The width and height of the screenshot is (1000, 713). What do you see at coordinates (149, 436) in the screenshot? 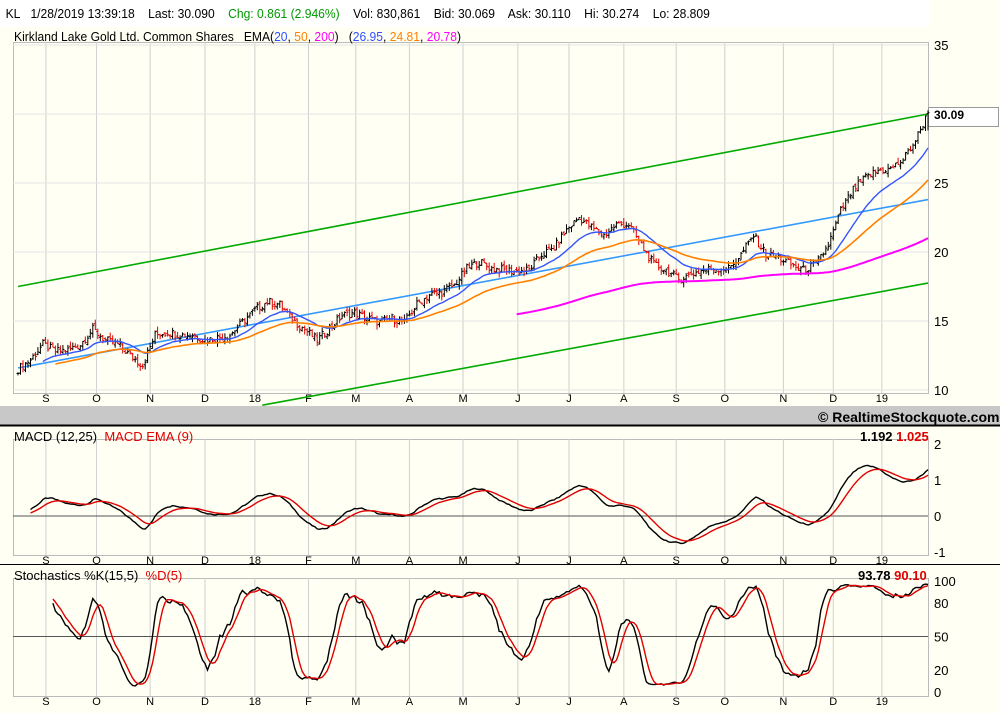
I see `macd-signal-label: MACD EMA (9)` at bounding box center [149, 436].